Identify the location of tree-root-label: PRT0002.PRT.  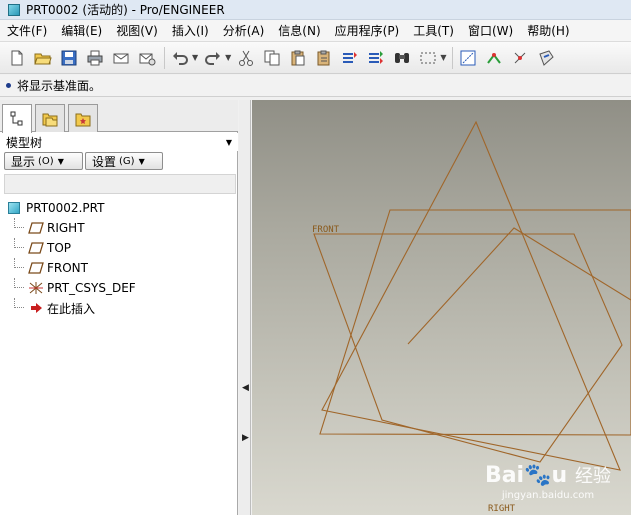
(65, 208).